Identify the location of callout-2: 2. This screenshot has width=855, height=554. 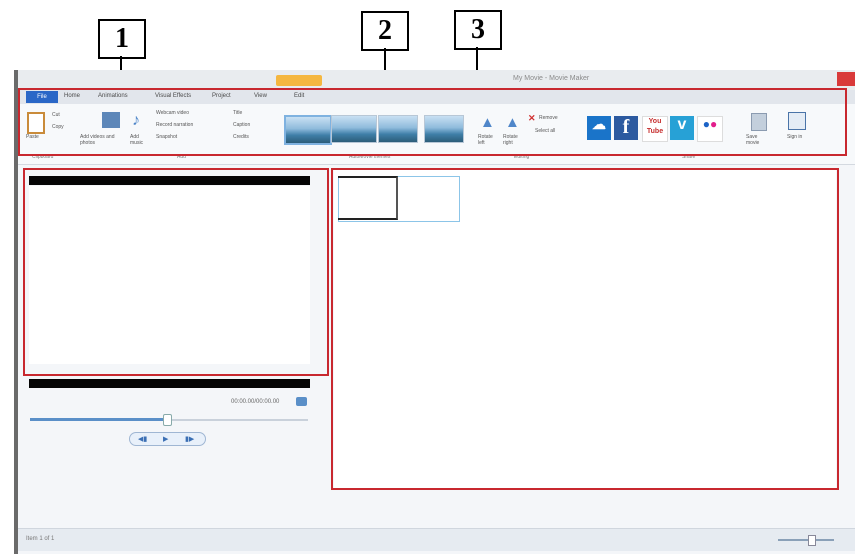
(385, 31).